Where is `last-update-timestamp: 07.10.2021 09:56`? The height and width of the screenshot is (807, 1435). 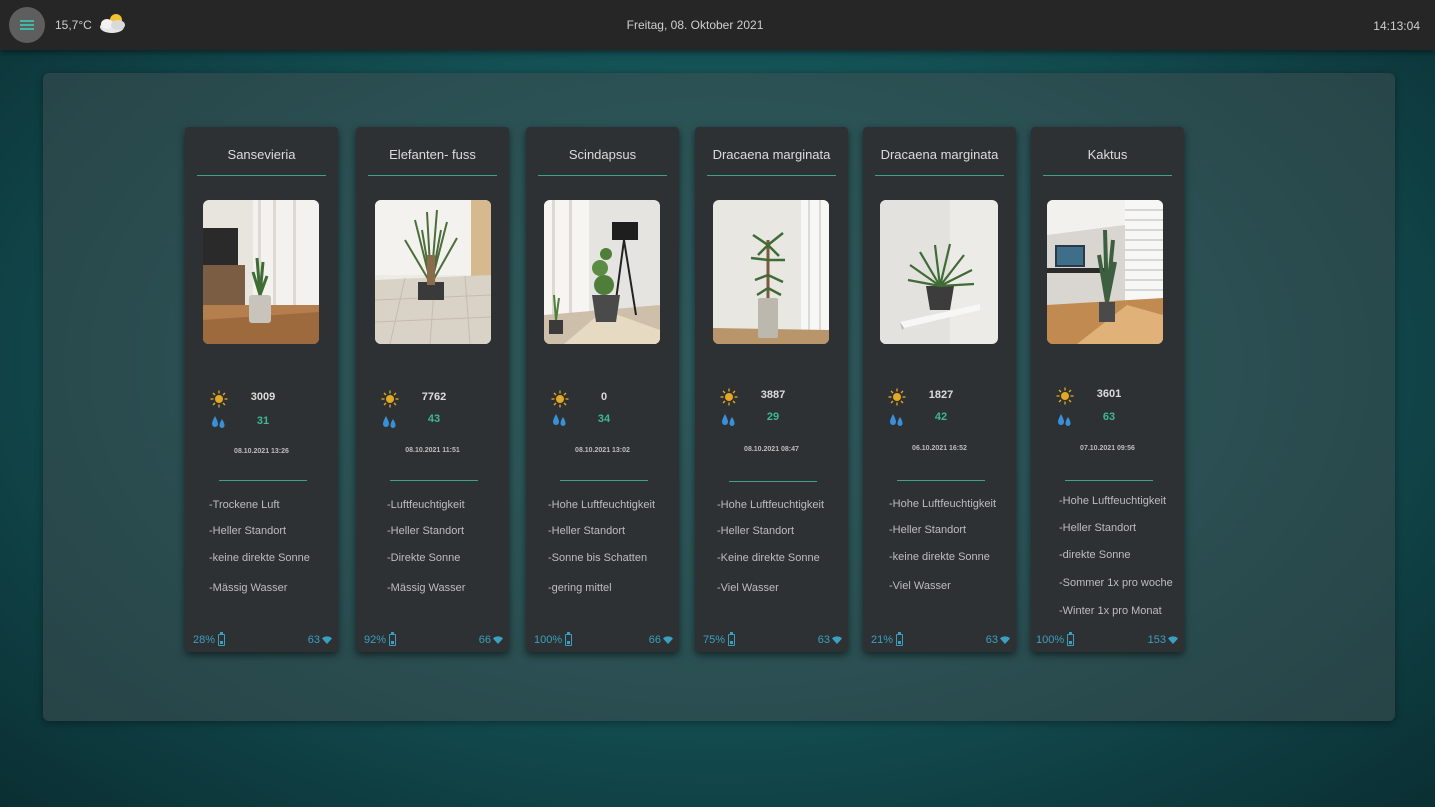
last-update-timestamp: 07.10.2021 09:56 is located at coordinates (1107, 448).